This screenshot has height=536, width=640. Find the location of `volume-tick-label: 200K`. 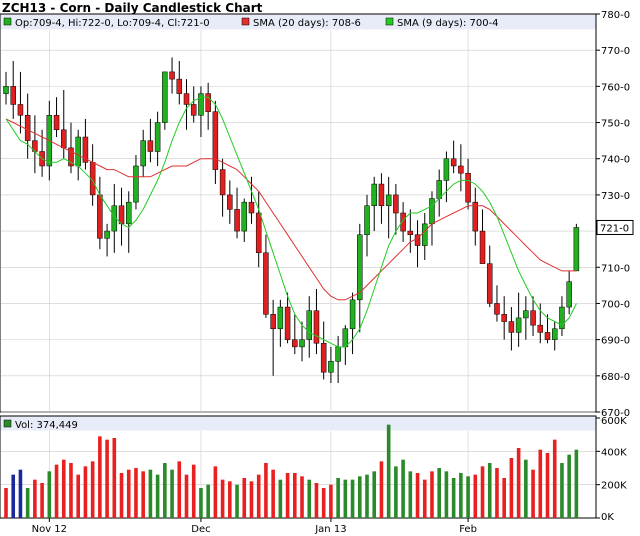

volume-tick-label: 200K is located at coordinates (614, 486).